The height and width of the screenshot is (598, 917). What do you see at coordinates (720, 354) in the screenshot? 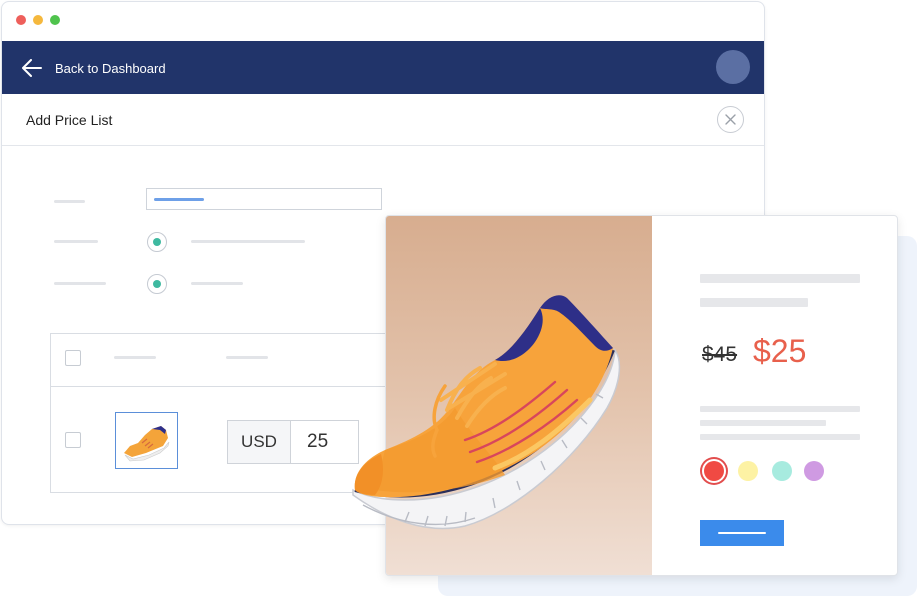
I see `original-price: $45` at bounding box center [720, 354].